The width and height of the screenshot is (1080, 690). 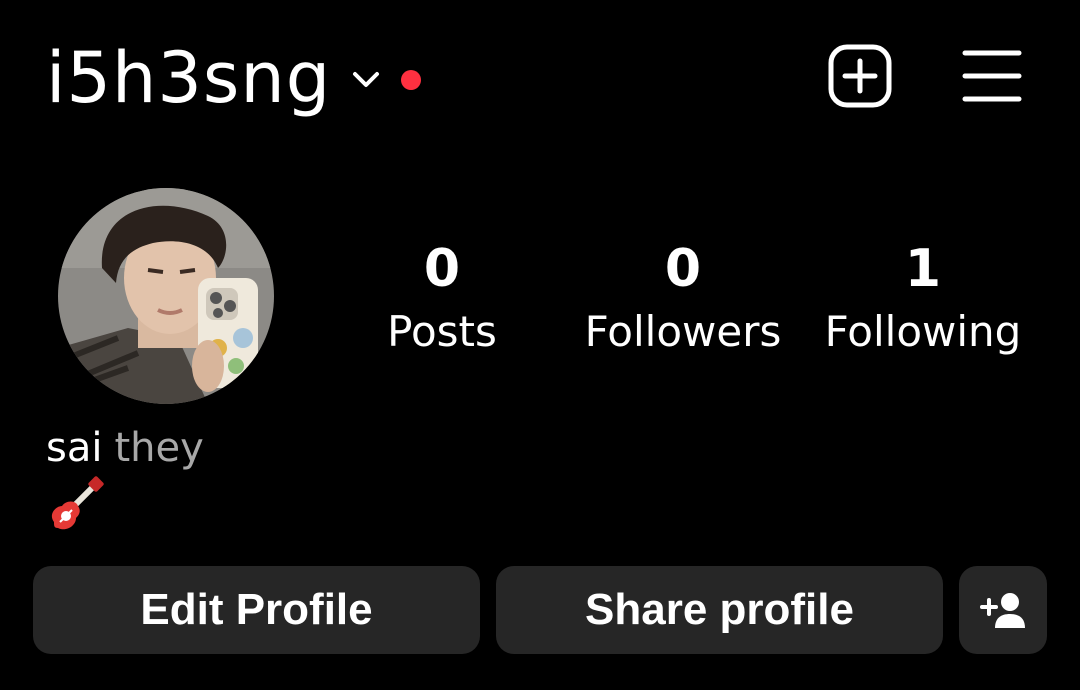 I want to click on account-switcher: i5h3sng, so click(x=234, y=78).